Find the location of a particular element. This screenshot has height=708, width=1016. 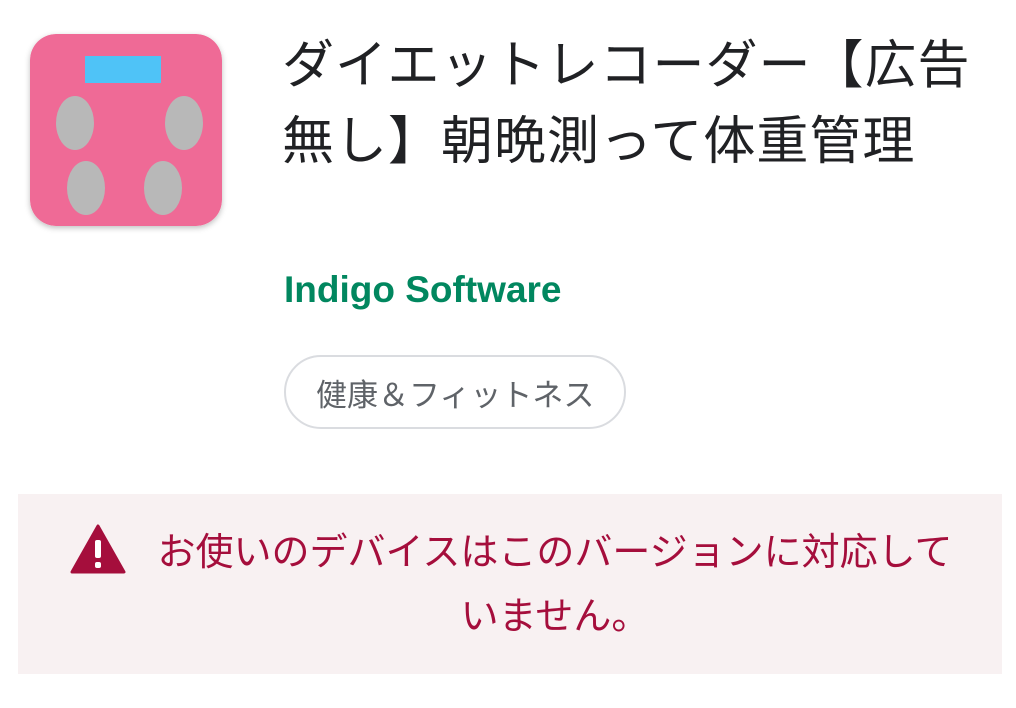

bathroom-scale-icon is located at coordinates (126, 130).